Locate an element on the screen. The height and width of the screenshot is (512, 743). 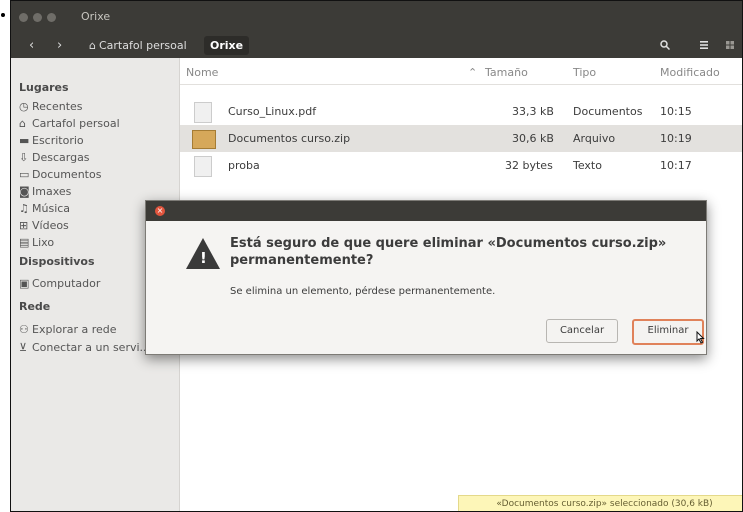
file-name: proba is located at coordinates (244, 165).